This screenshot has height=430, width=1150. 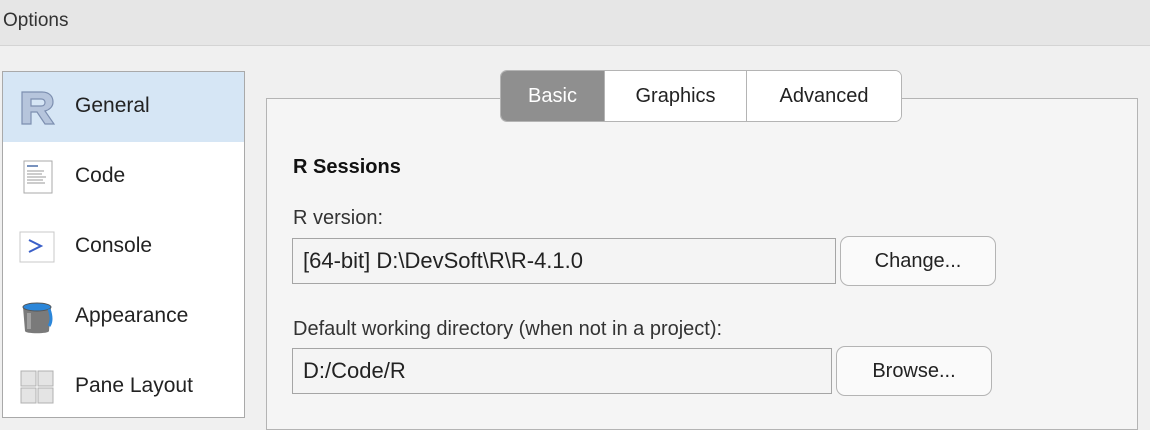 I want to click on title-bar: Options, so click(x=575, y=23).